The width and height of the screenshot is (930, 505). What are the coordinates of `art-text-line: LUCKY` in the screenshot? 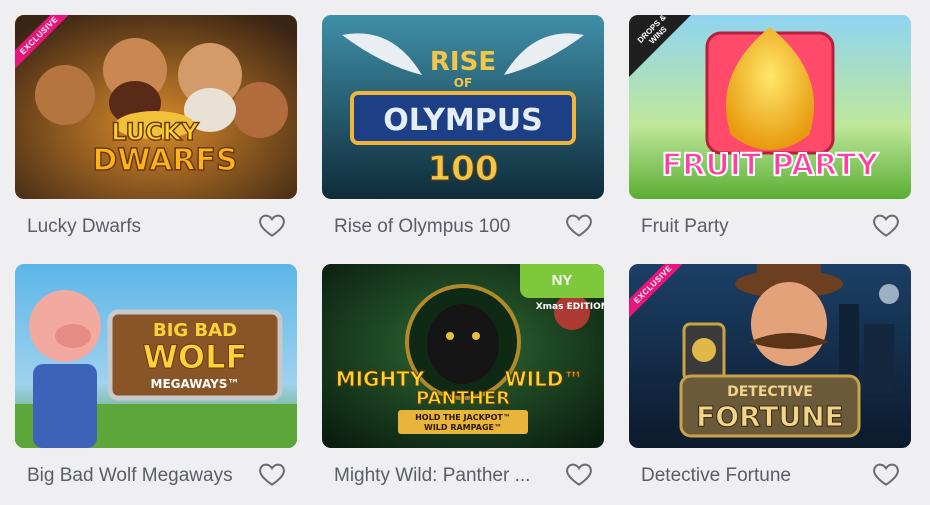 It's located at (155, 132).